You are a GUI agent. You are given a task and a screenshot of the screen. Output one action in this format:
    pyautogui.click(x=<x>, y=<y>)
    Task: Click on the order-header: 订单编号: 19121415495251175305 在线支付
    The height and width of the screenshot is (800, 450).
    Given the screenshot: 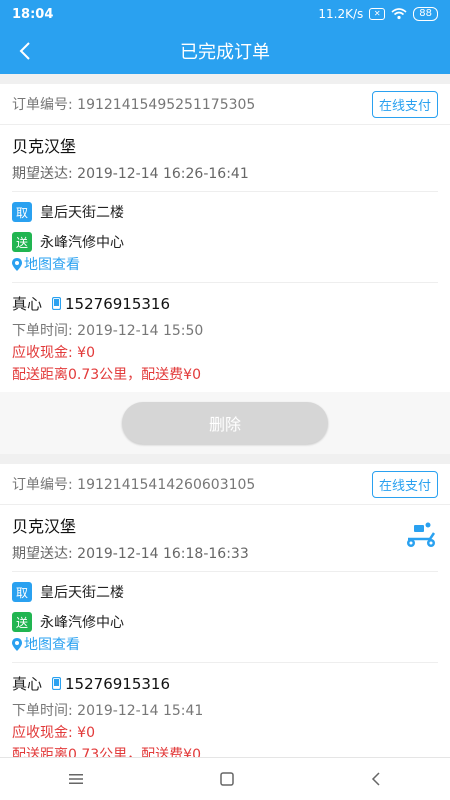 What is the action you would take?
    pyautogui.click(x=225, y=104)
    